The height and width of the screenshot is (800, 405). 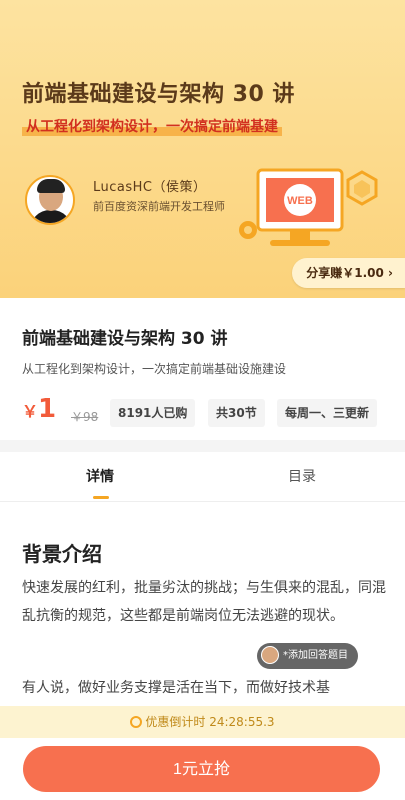 What do you see at coordinates (136, 722) in the screenshot?
I see `alarm-clock-icon` at bounding box center [136, 722].